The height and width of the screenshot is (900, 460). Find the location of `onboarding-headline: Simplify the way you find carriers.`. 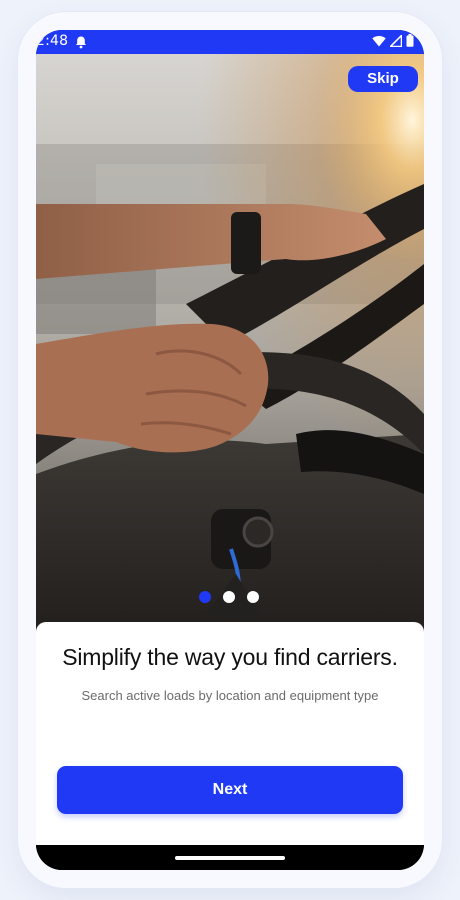

onboarding-headline: Simplify the way you find carriers. is located at coordinates (230, 657).